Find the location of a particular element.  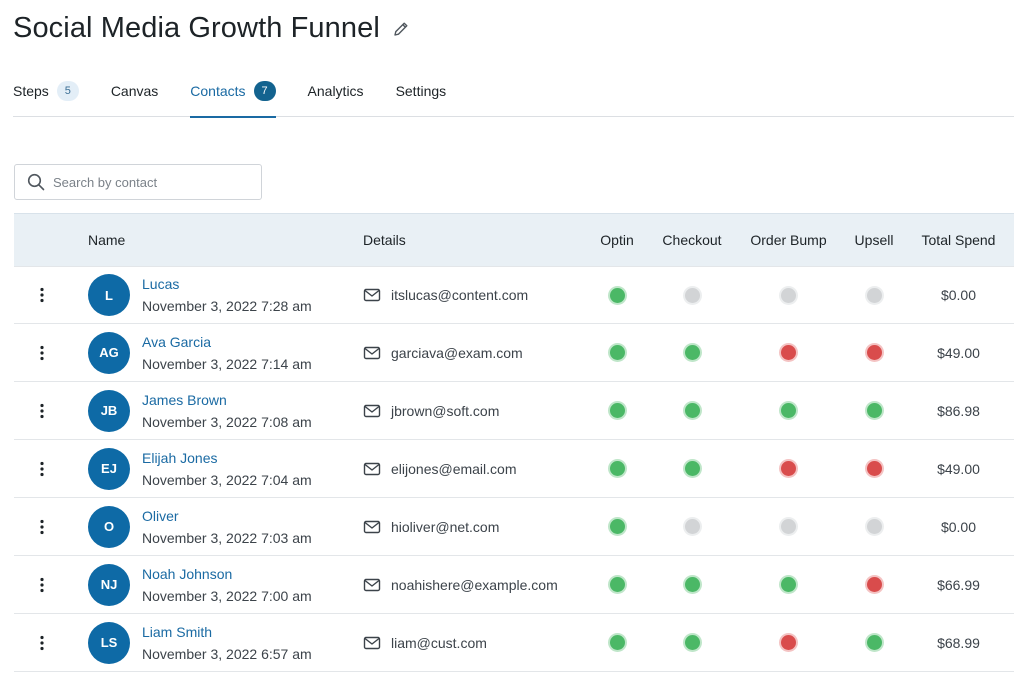

search-box is located at coordinates (138, 182).